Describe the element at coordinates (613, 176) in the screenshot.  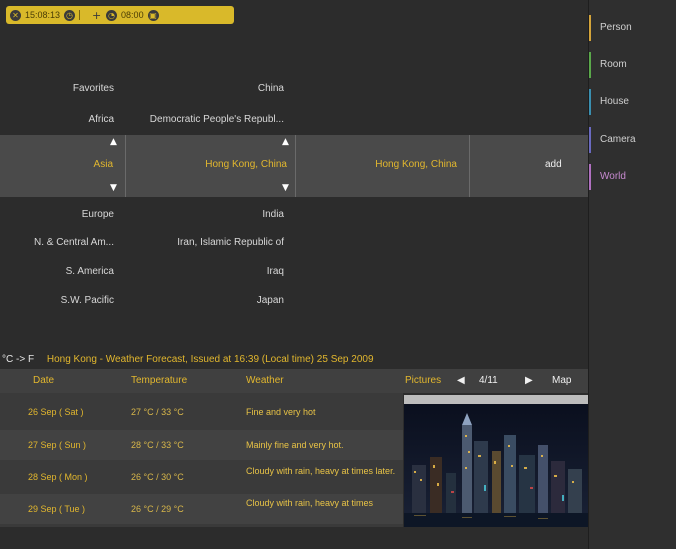
I see `sidebar-item-label: World` at that location.